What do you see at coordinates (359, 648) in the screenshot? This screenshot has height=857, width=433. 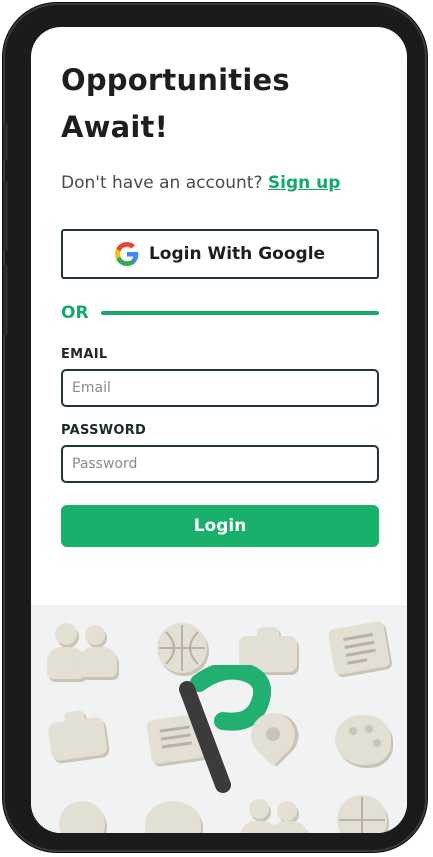 I see `document-icon` at bounding box center [359, 648].